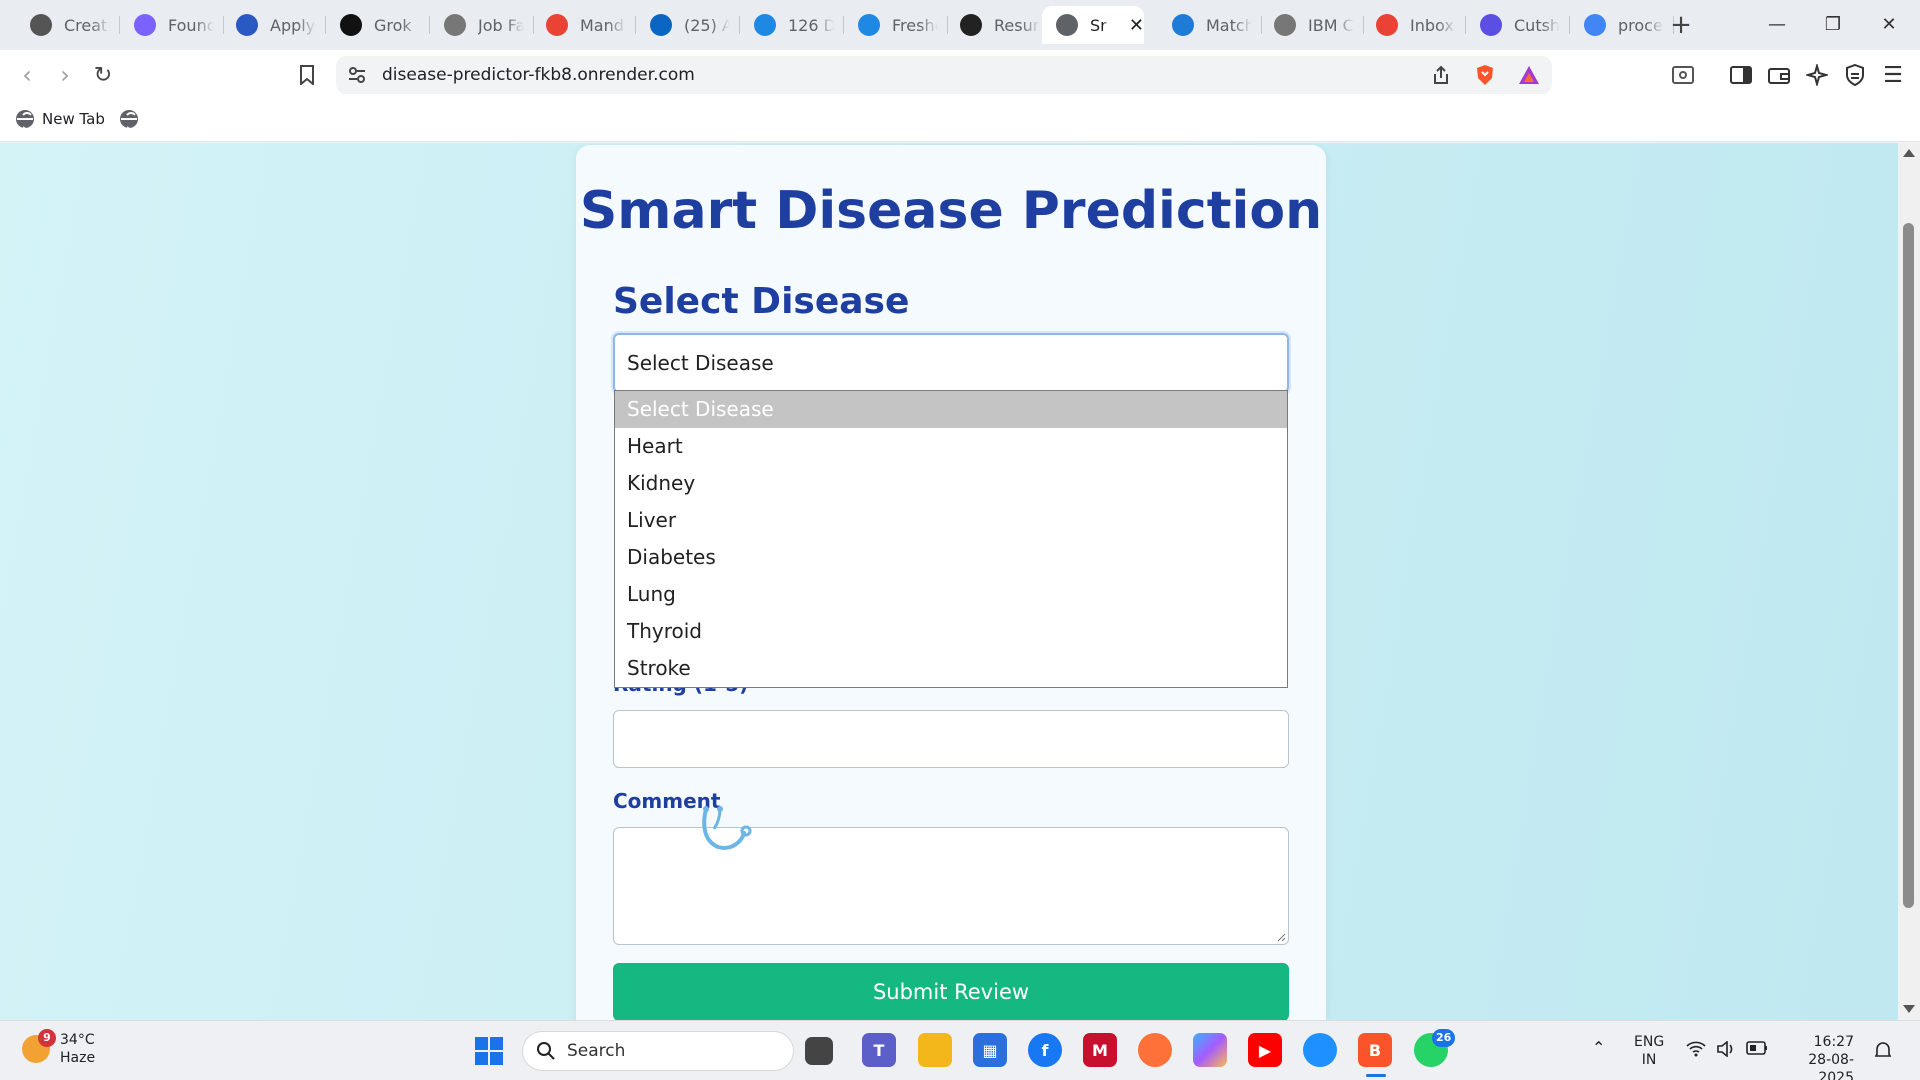  What do you see at coordinates (1537, 25) in the screenshot?
I see `tab-label: Cutsh` at bounding box center [1537, 25].